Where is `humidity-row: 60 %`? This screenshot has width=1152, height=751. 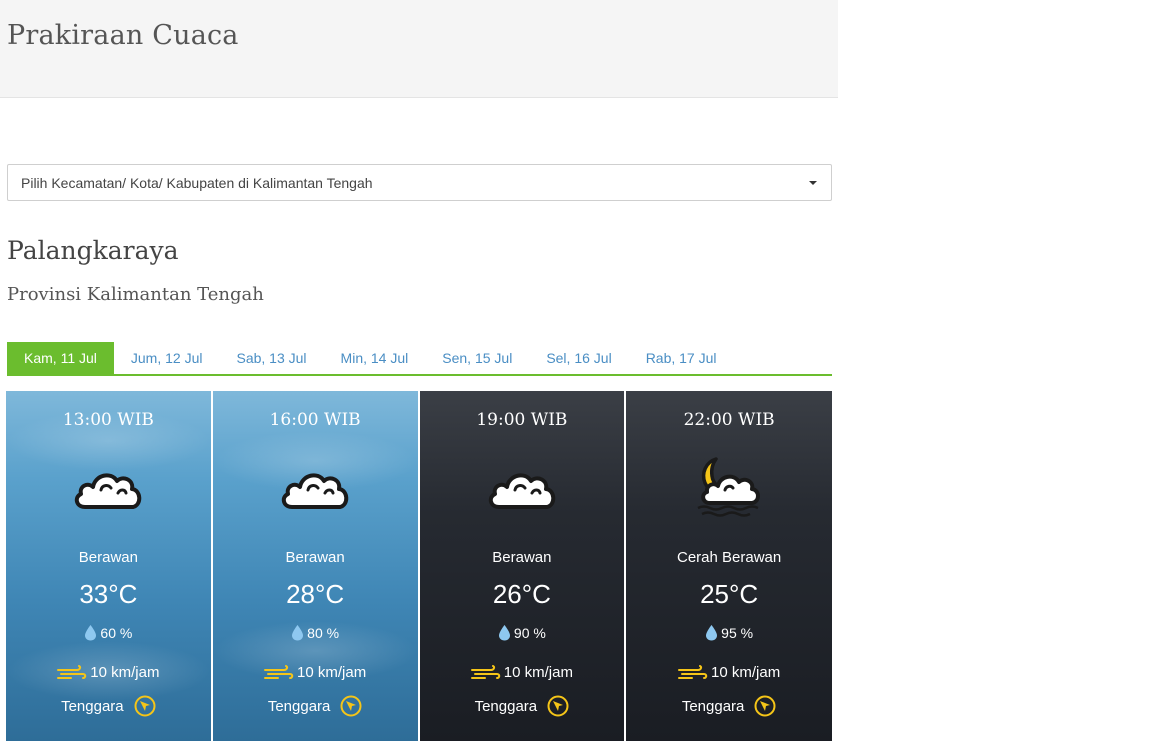
humidity-row: 60 % is located at coordinates (108, 632).